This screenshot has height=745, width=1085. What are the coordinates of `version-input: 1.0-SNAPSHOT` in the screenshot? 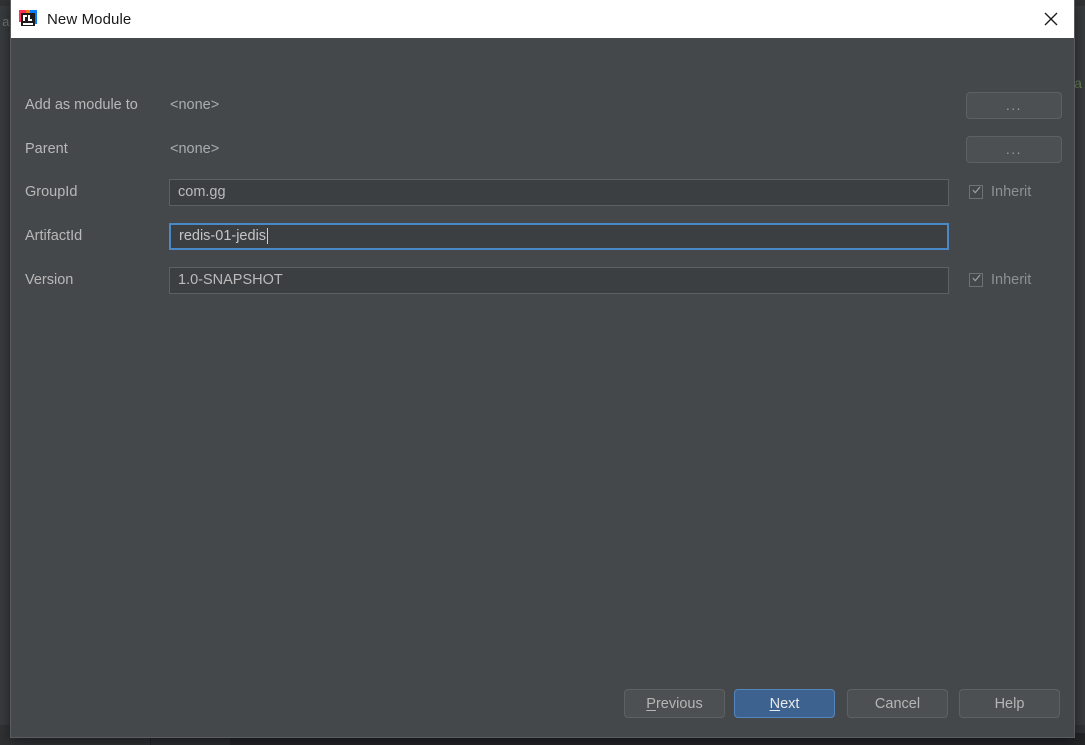 It's located at (559, 280).